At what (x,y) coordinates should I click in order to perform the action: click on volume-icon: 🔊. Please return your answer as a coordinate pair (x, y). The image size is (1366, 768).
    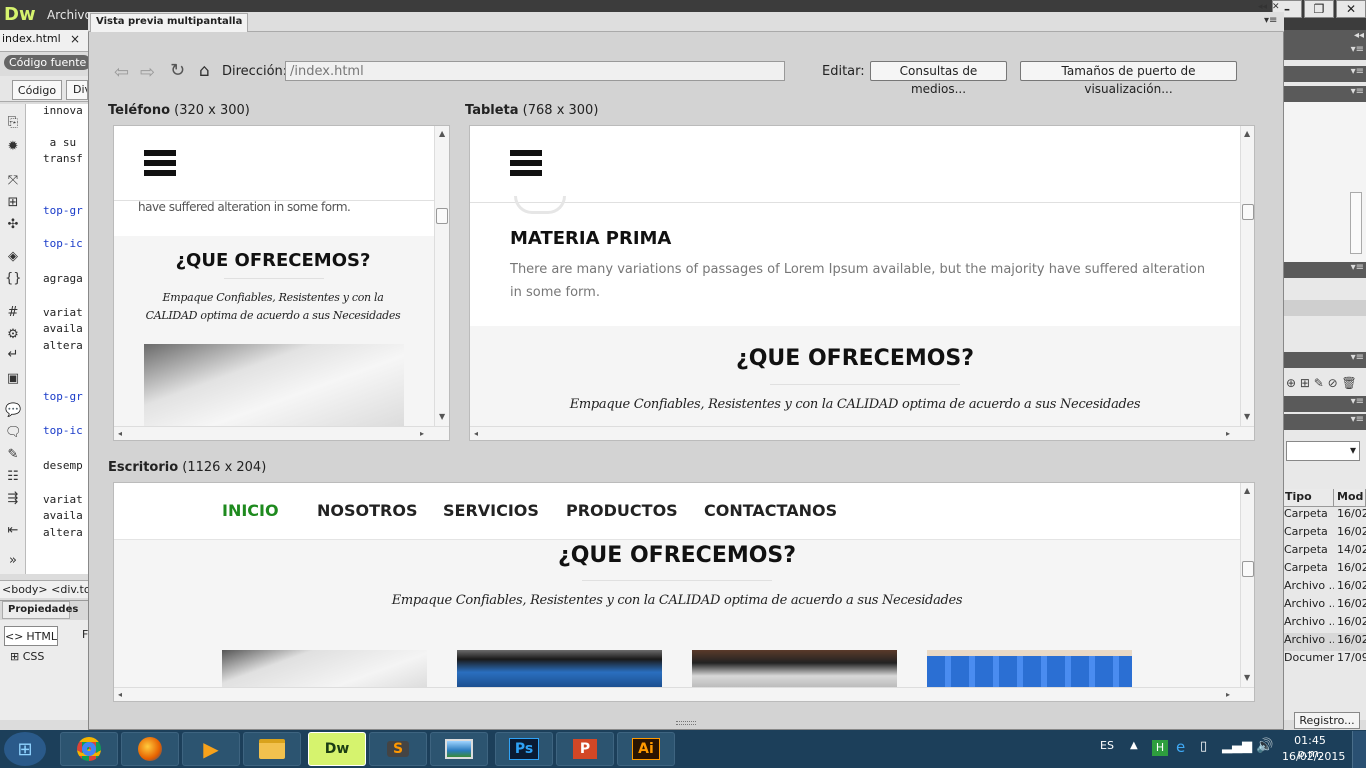
    Looking at the image, I should click on (1264, 746).